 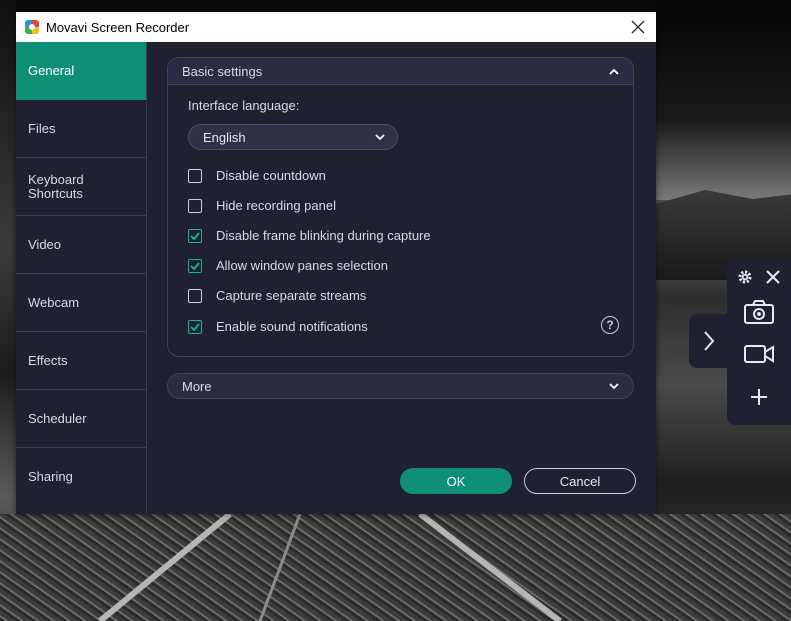 What do you see at coordinates (42, 128) in the screenshot?
I see `sidebar-item-label: Files` at bounding box center [42, 128].